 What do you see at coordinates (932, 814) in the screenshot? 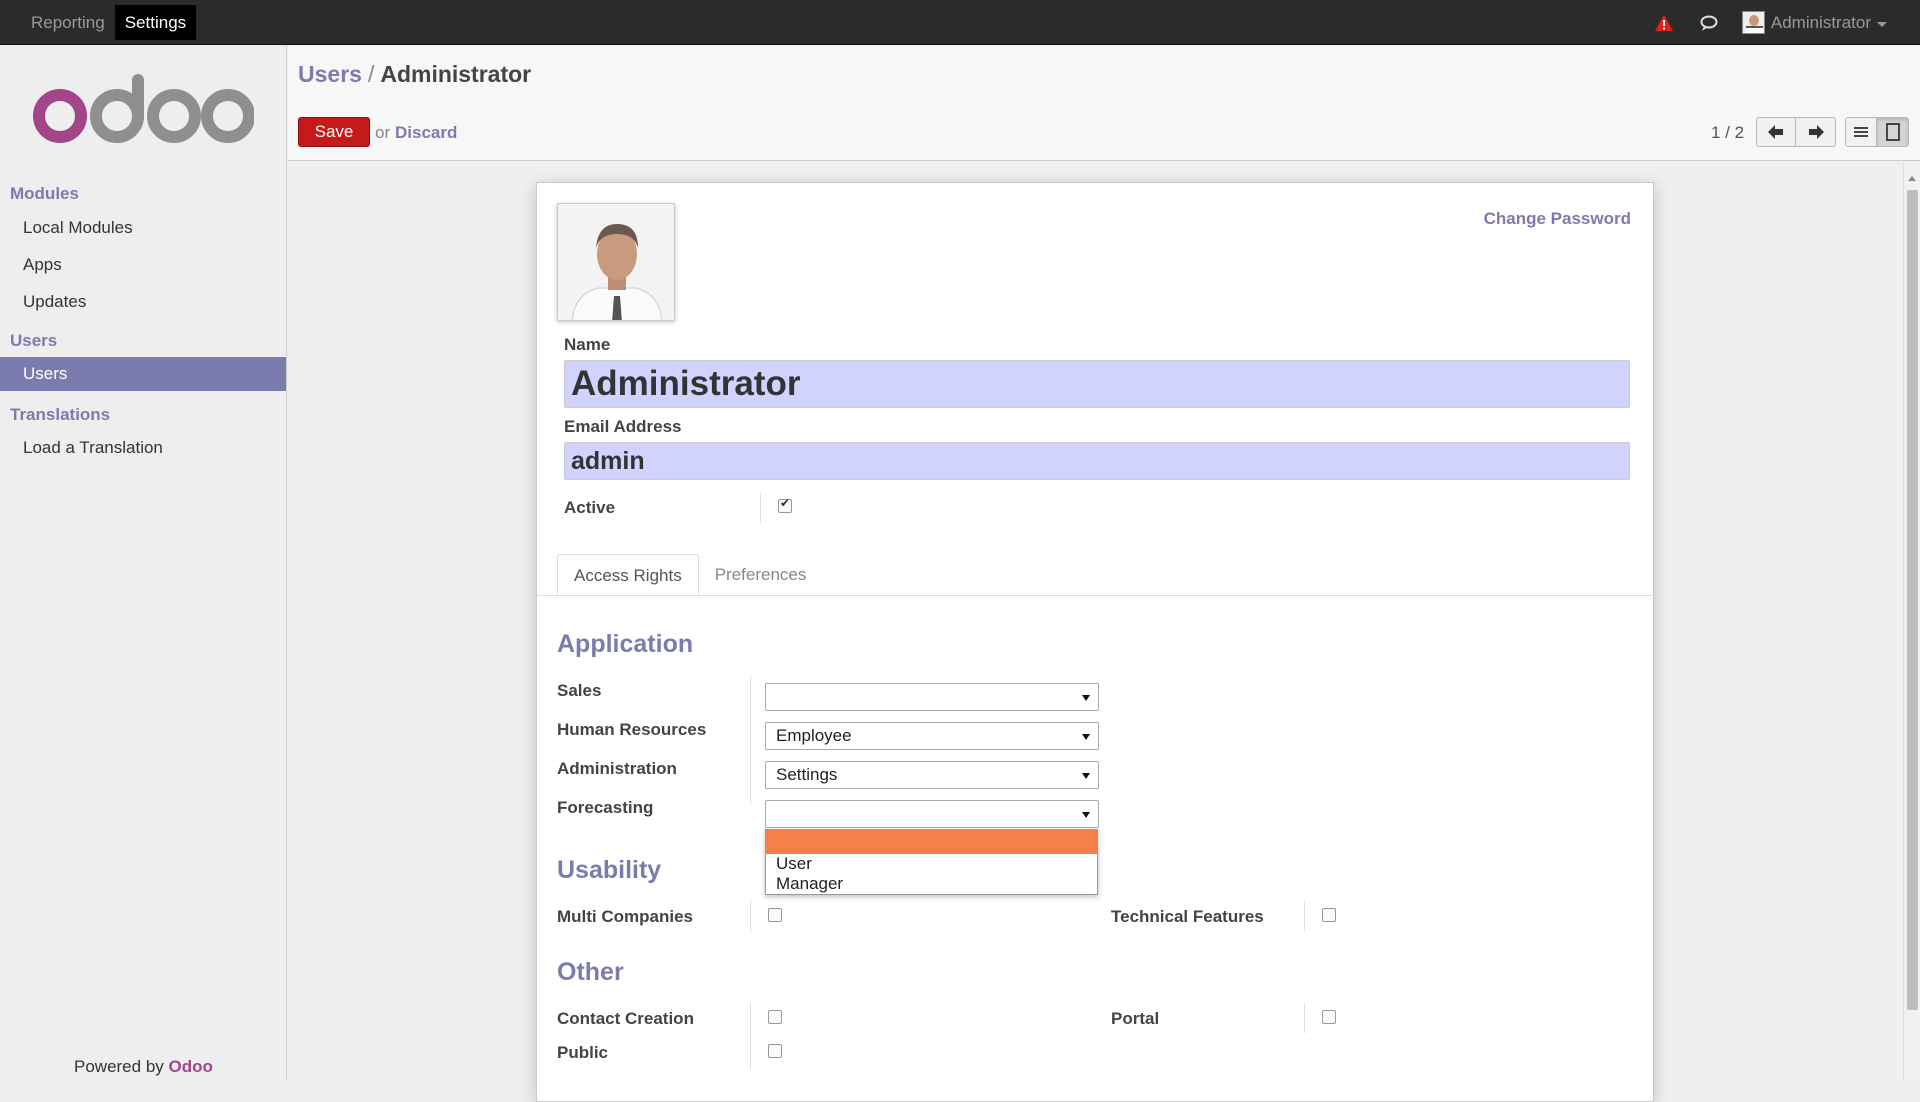
I see `forecasting-select` at bounding box center [932, 814].